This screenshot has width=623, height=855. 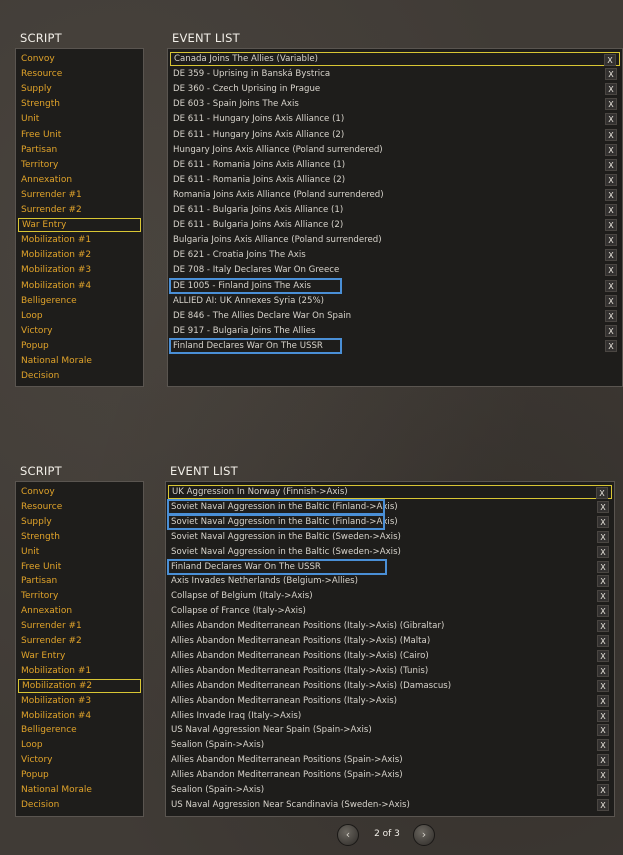 I want to click on event-row: Sealion (Spain->Axis) X, so click(x=390, y=790).